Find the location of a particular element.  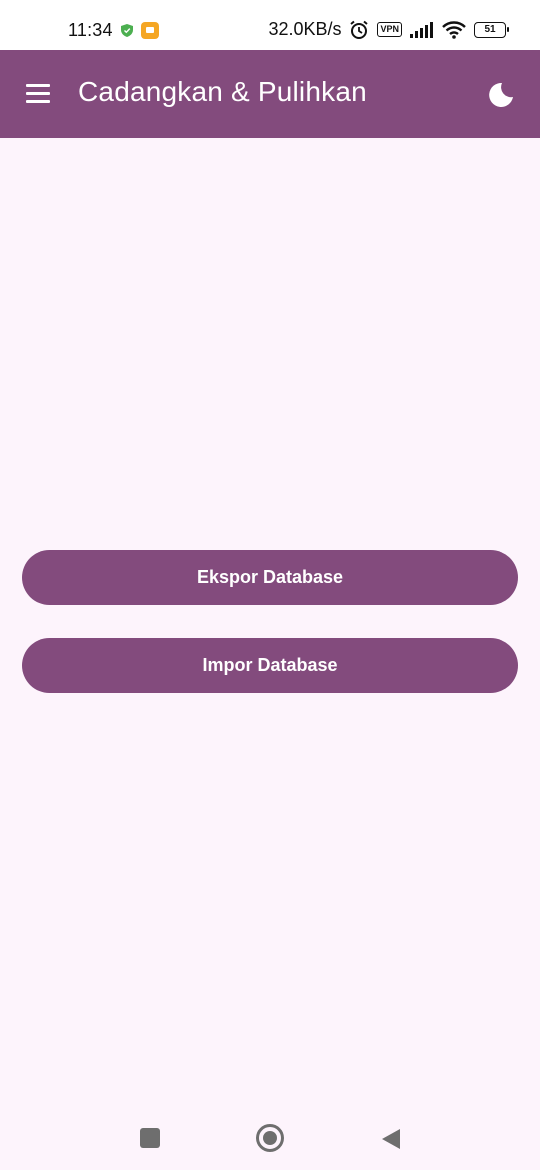

app-bar: Cadangkan & Pulihkan is located at coordinates (270, 94).